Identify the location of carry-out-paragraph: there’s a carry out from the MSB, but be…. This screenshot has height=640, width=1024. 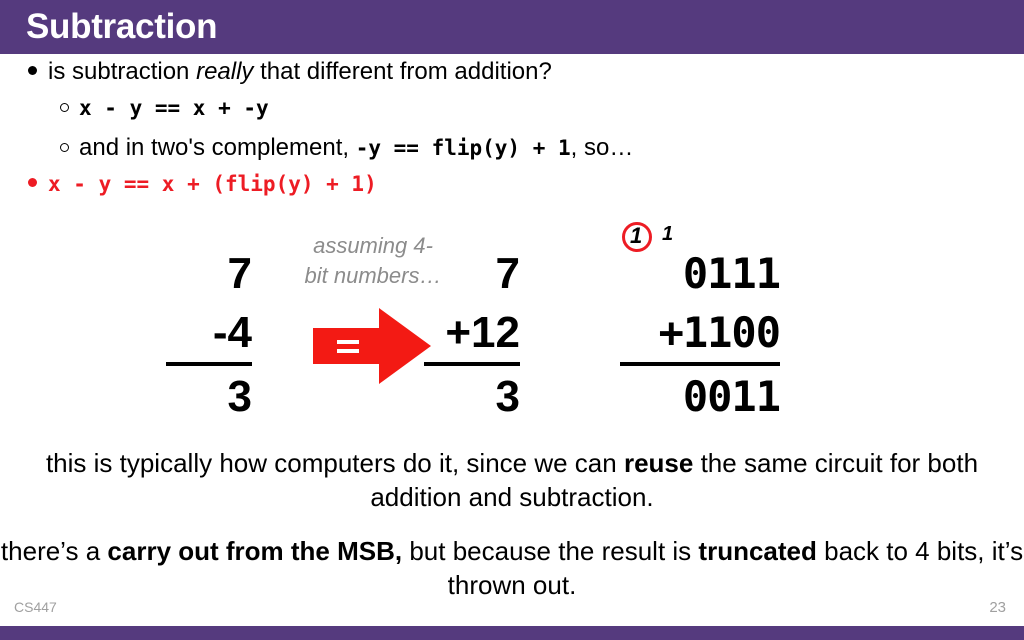
(512, 568).